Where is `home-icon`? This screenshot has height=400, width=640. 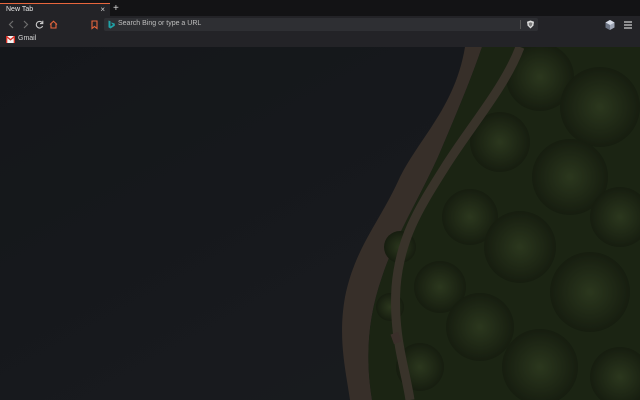 home-icon is located at coordinates (53, 24).